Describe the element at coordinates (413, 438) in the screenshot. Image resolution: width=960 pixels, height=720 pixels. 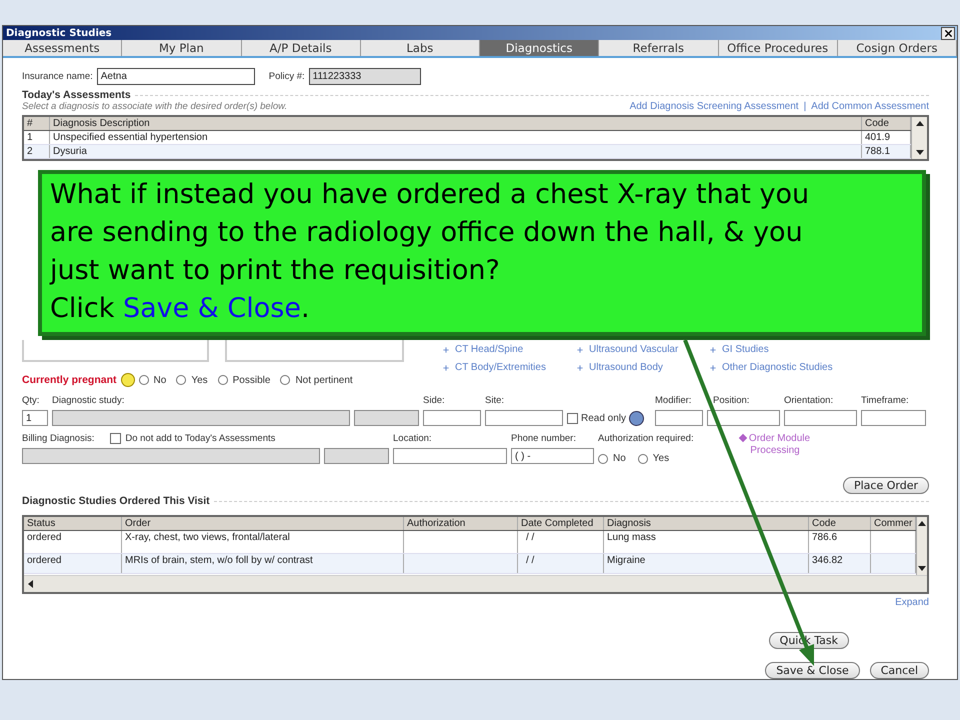
I see `field-label: Location:` at that location.